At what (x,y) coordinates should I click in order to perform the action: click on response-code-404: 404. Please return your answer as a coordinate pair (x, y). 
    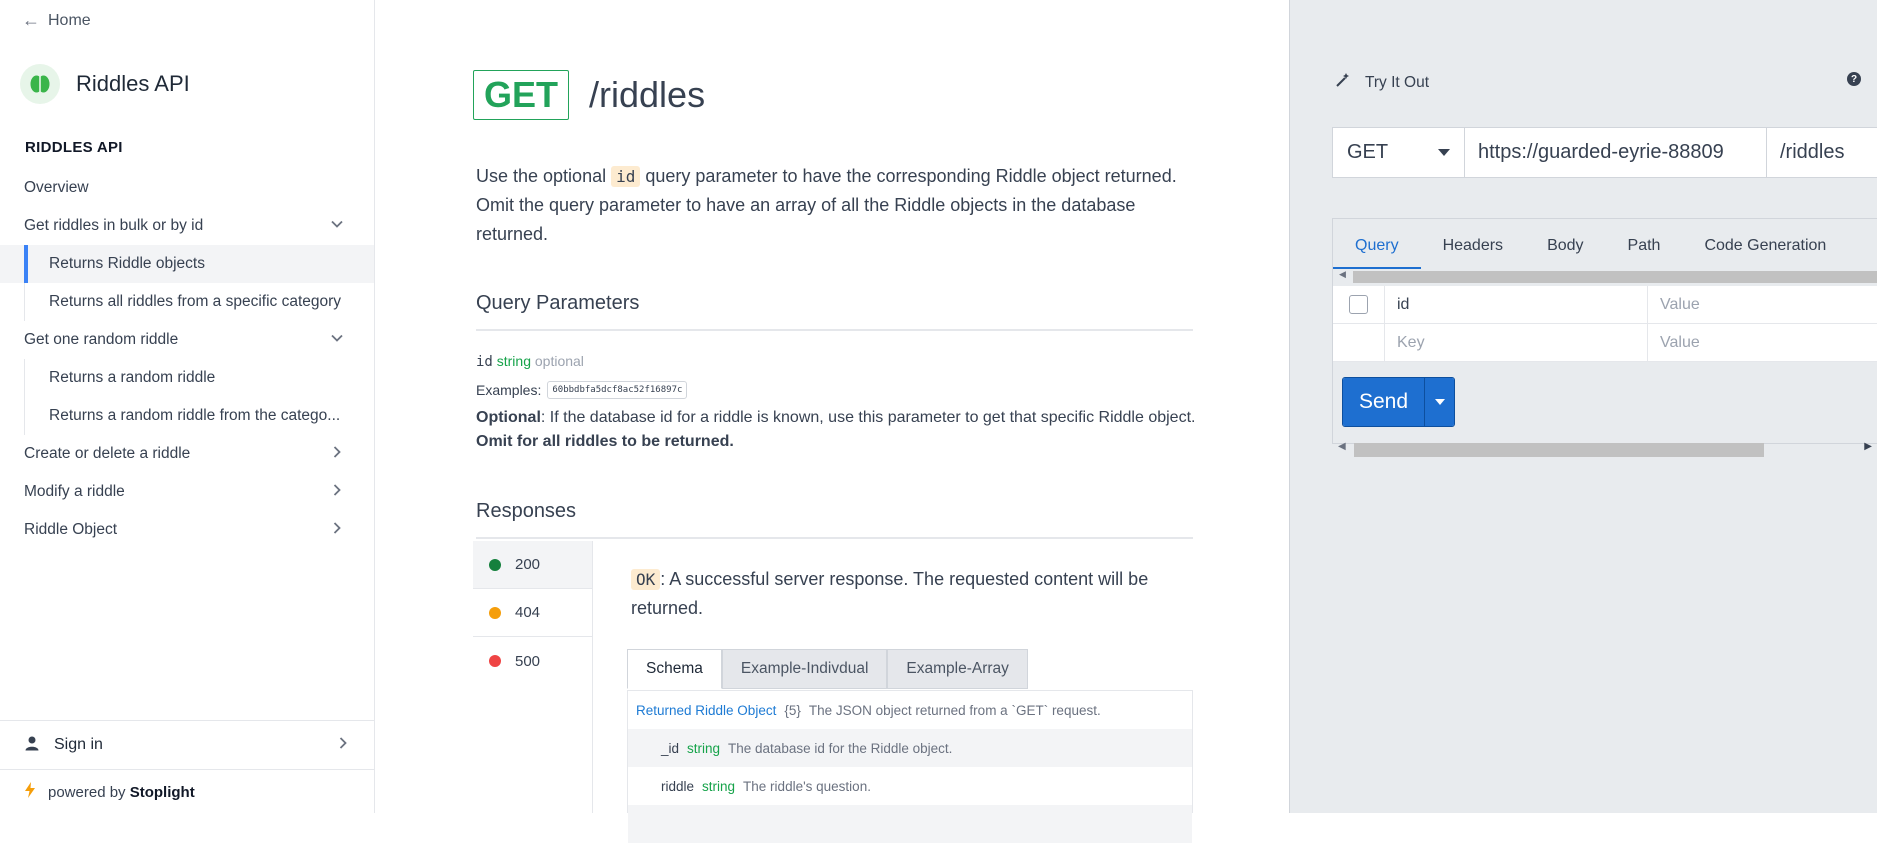
    Looking at the image, I should click on (532, 613).